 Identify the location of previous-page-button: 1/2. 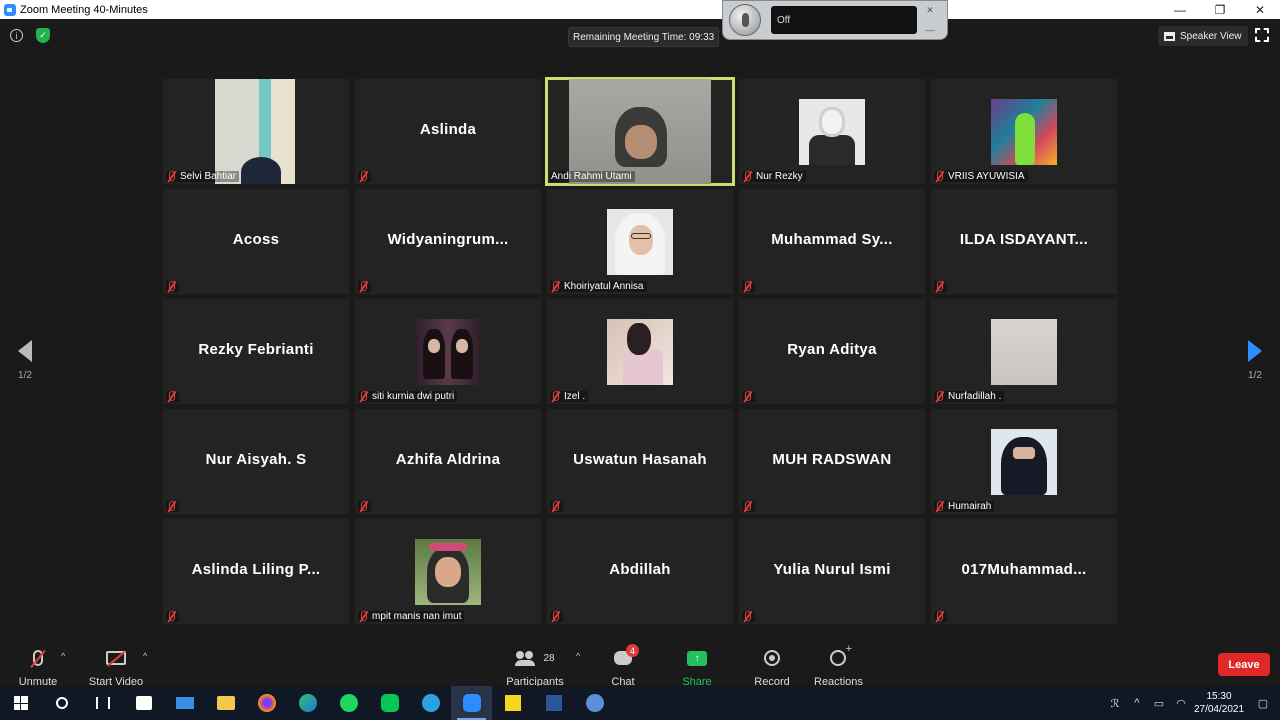
(25, 360).